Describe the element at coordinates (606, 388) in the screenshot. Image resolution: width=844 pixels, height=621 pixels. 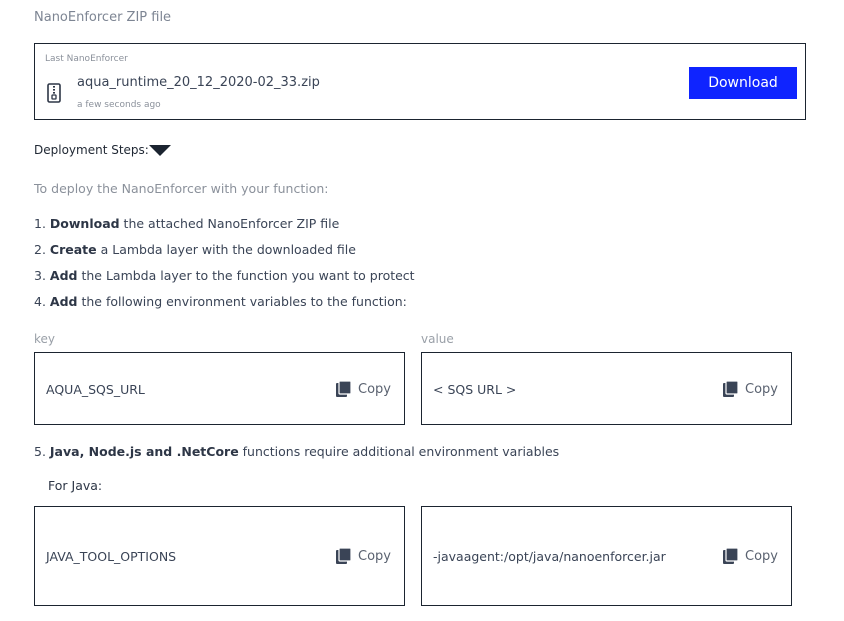
I see `env-value-field: < SQS URL > Copy` at that location.